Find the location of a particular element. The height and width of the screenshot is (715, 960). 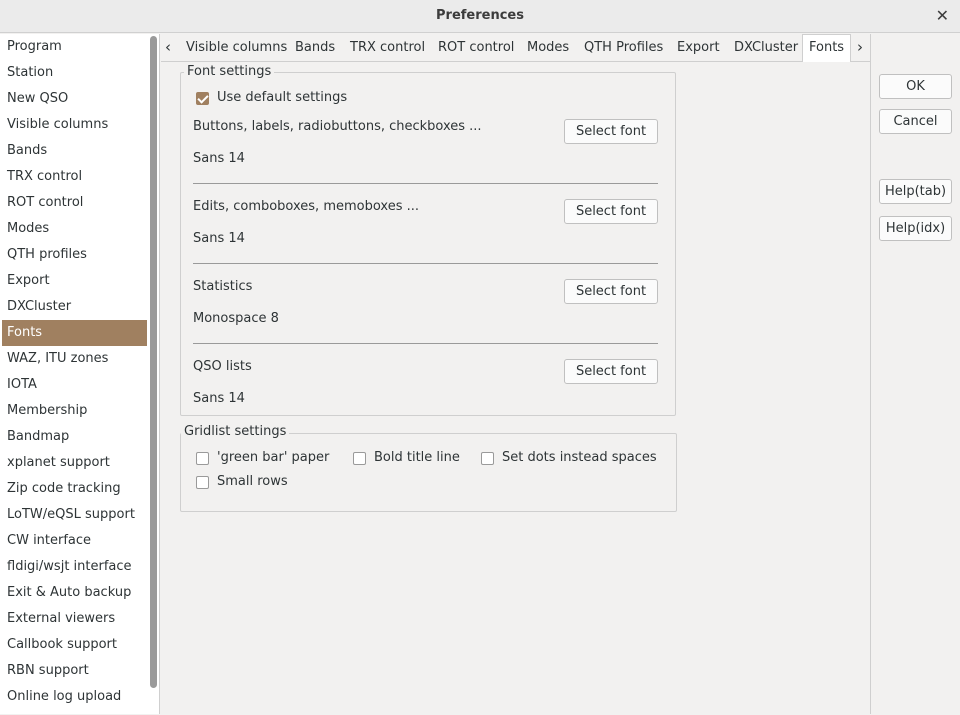

edits-font-value: Sans 14 is located at coordinates (219, 238).